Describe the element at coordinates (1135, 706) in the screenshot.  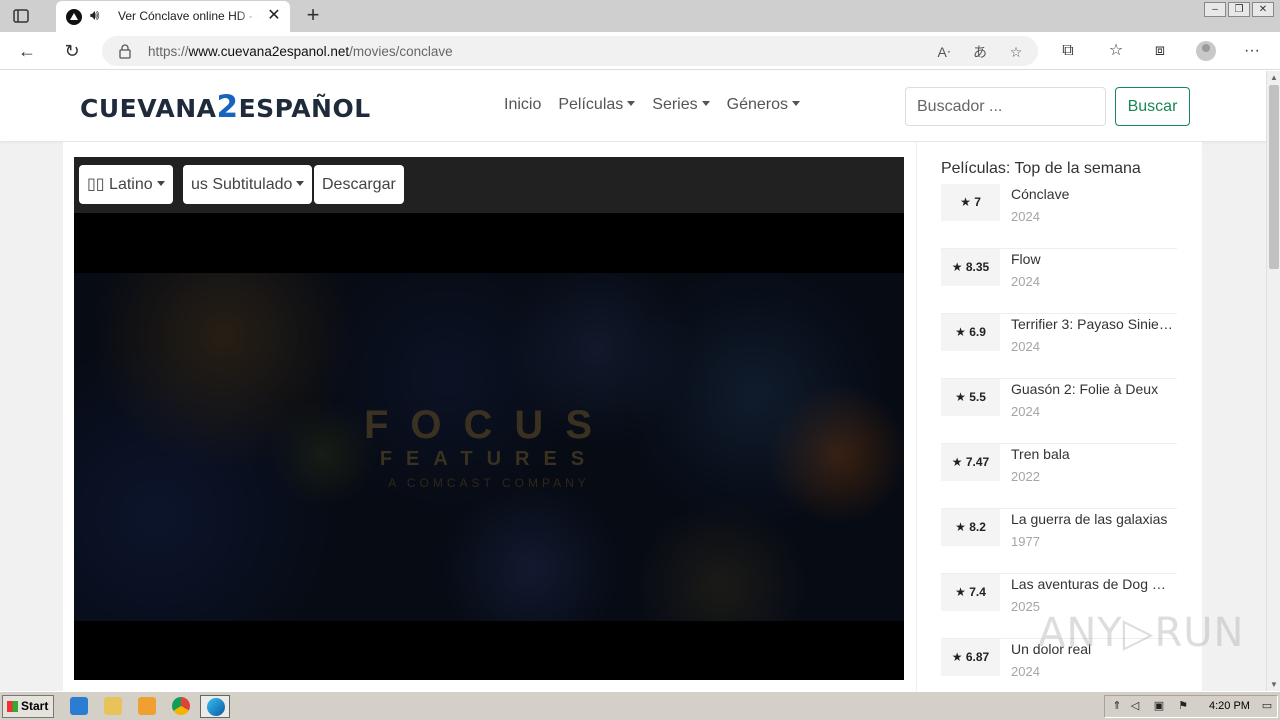
I see `volume-icon: ◁` at that location.